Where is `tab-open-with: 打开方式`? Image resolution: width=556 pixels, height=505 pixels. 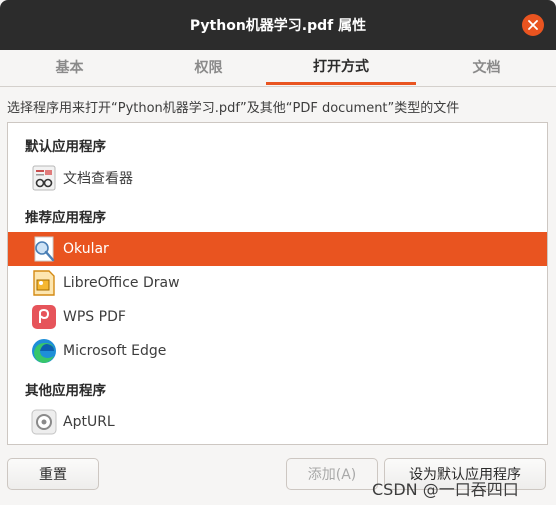
tab-open-with: 打开方式 is located at coordinates (341, 67).